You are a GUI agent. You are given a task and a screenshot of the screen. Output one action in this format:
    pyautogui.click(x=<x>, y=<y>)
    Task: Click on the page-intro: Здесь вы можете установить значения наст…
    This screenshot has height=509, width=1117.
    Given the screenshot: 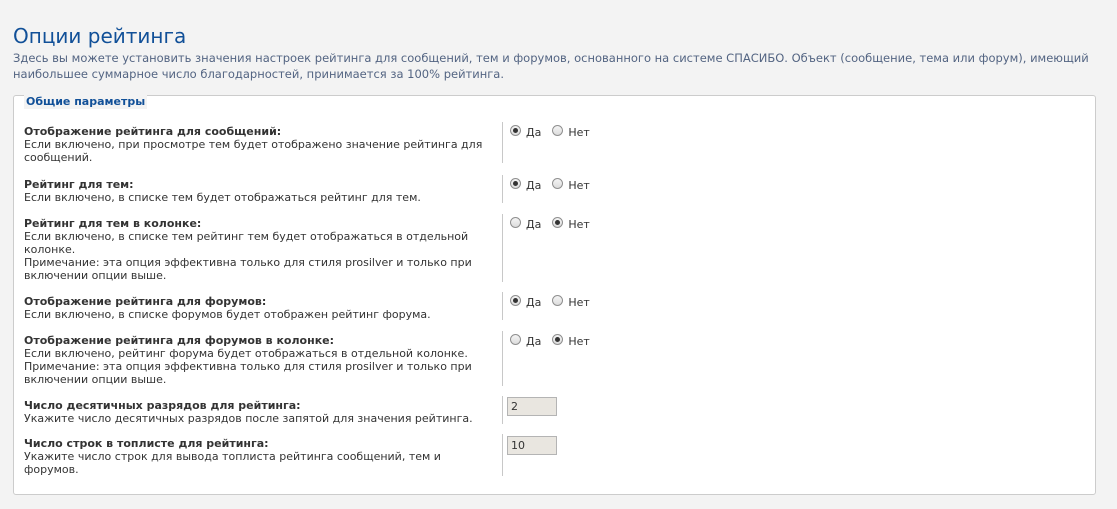 What is the action you would take?
    pyautogui.click(x=551, y=66)
    